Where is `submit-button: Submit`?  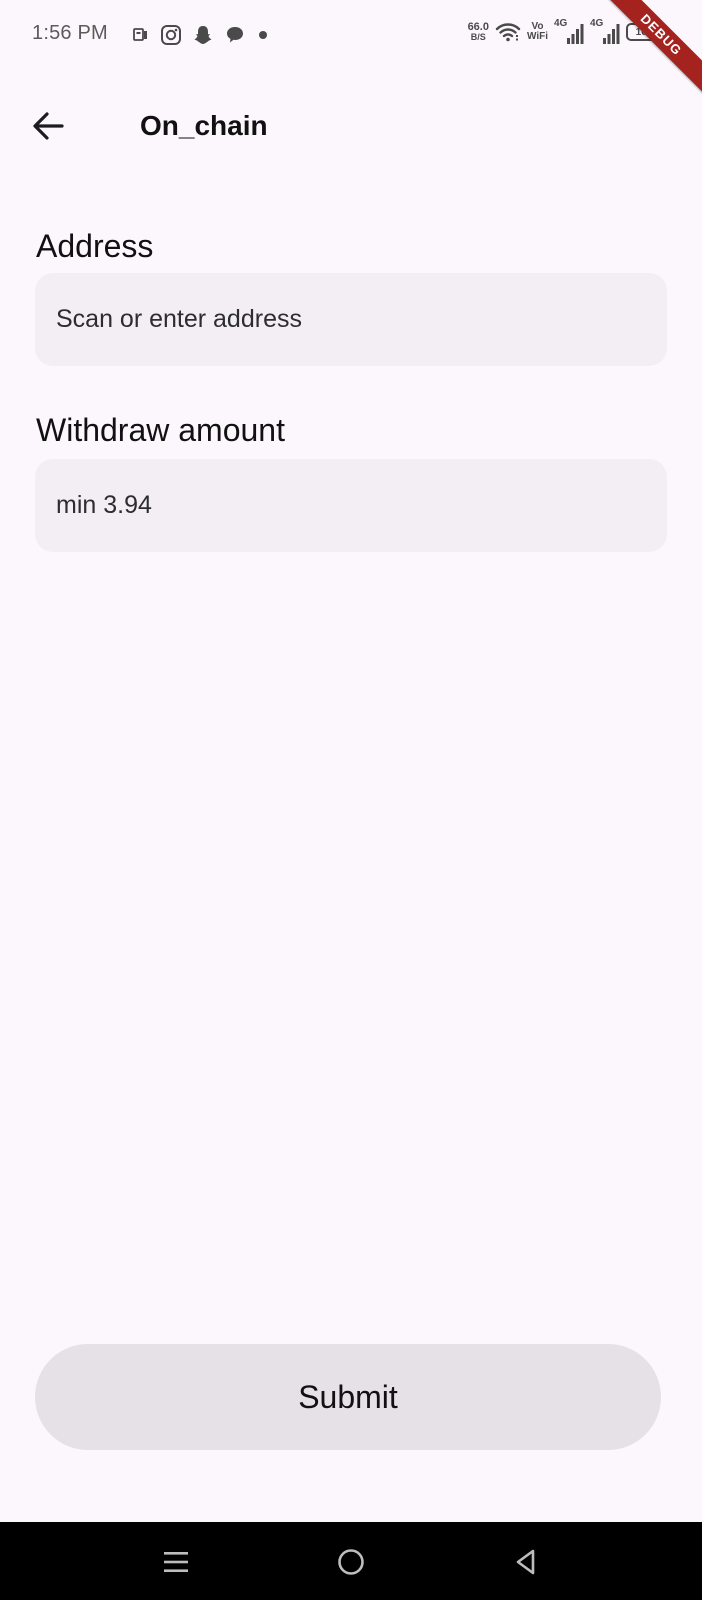 submit-button: Submit is located at coordinates (348, 1397).